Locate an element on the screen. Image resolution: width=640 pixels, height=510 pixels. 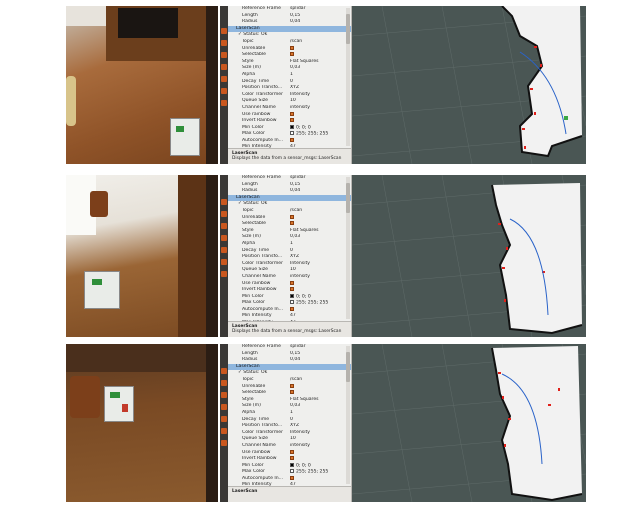
property-row: Min Color 0; 0; 0 is located at coordinates (289, 297).